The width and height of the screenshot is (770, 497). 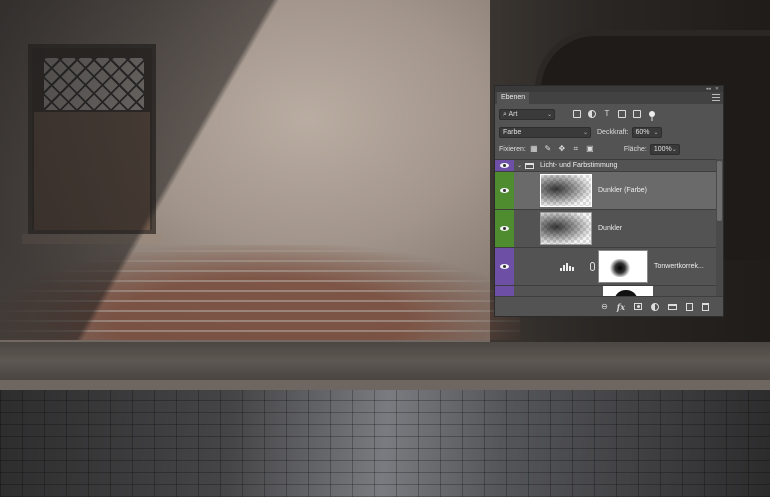 I want to click on mask-icon, so click(x=638, y=306).